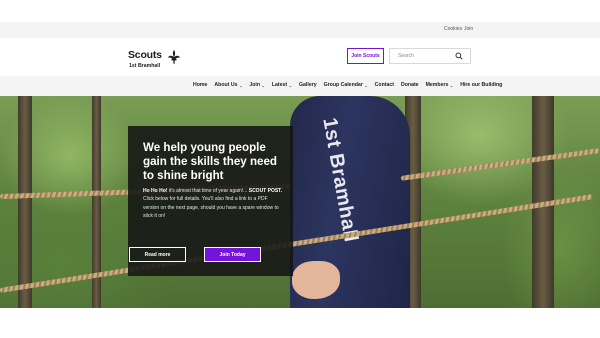 The height and width of the screenshot is (338, 600). I want to click on hand, so click(316, 280).